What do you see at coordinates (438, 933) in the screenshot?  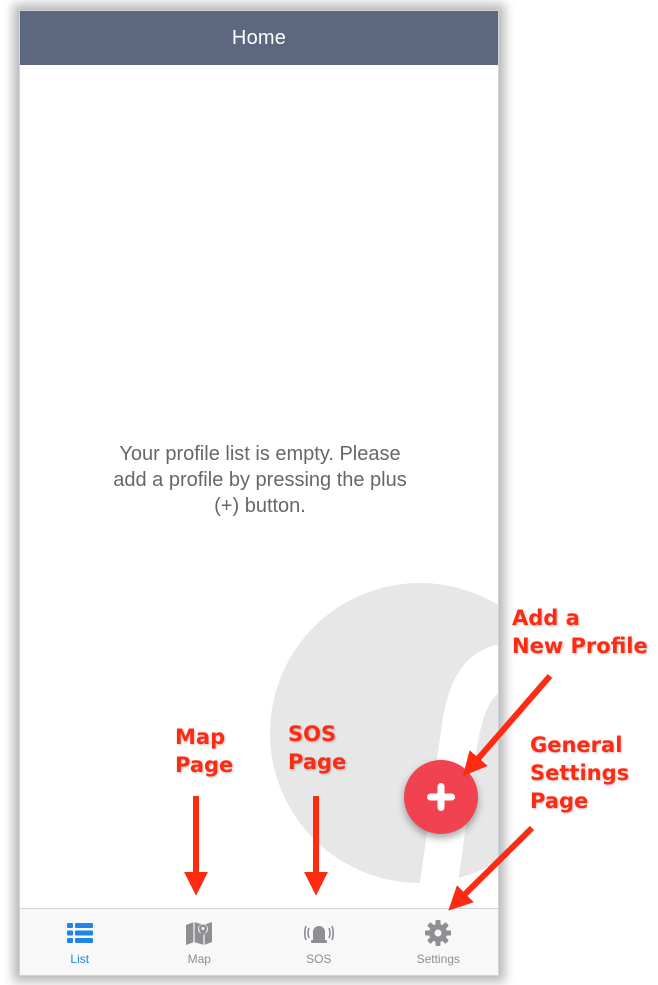 I see `gear-icon` at bounding box center [438, 933].